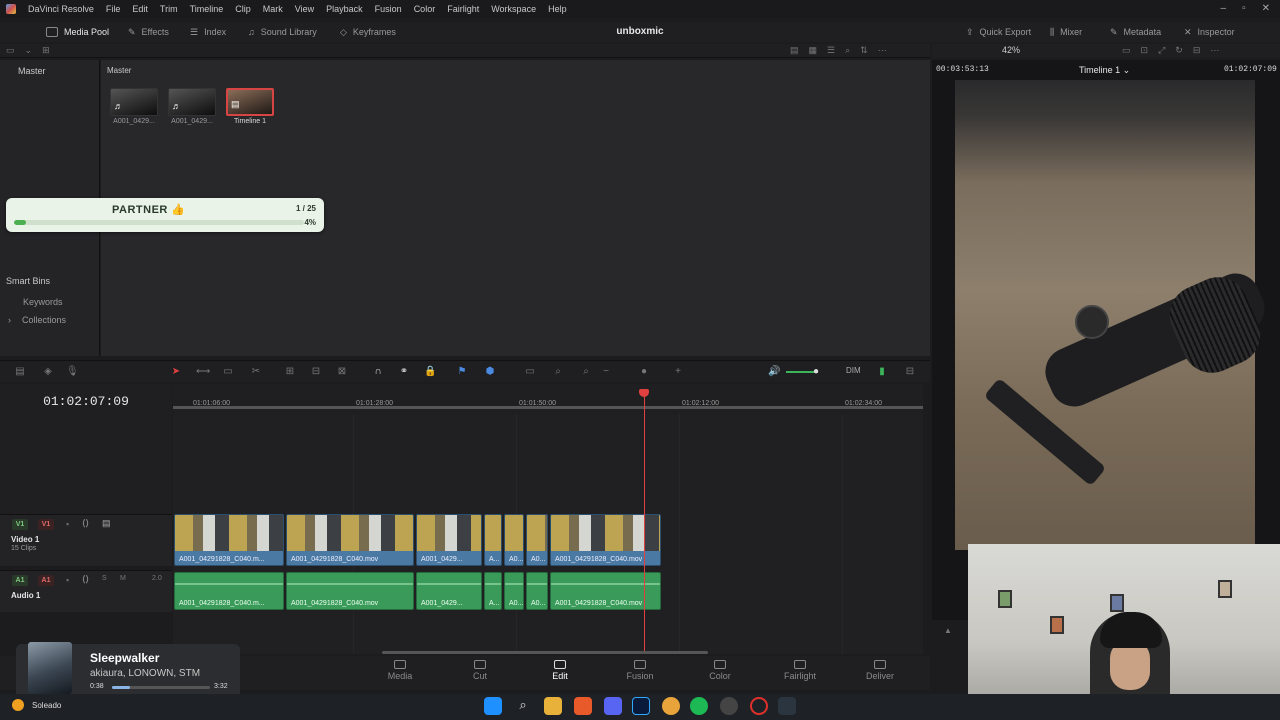 This screenshot has width=1280, height=720. Describe the element at coordinates (910, 372) in the screenshot. I see `timeline-options-icon: ⊟` at that location.